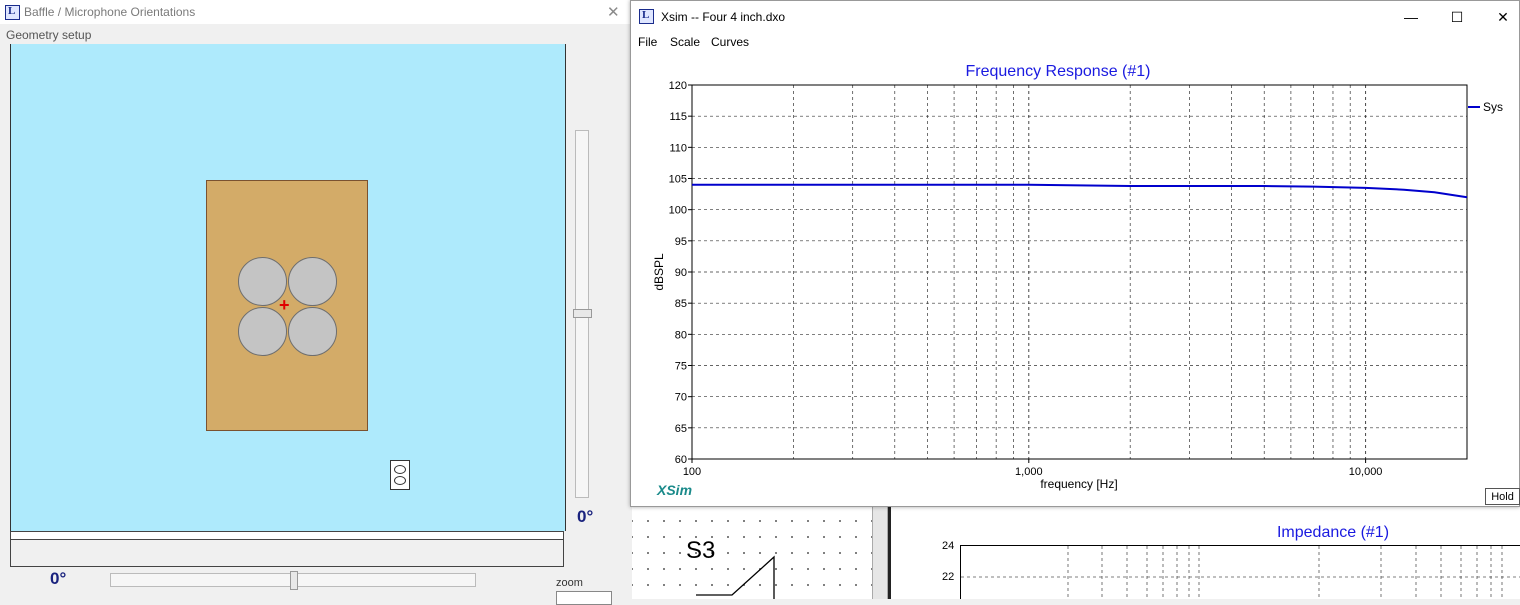 This screenshot has height=605, width=1520. I want to click on xsim-window-title: Xsim -- Four 4 inch.dxo, so click(723, 17).